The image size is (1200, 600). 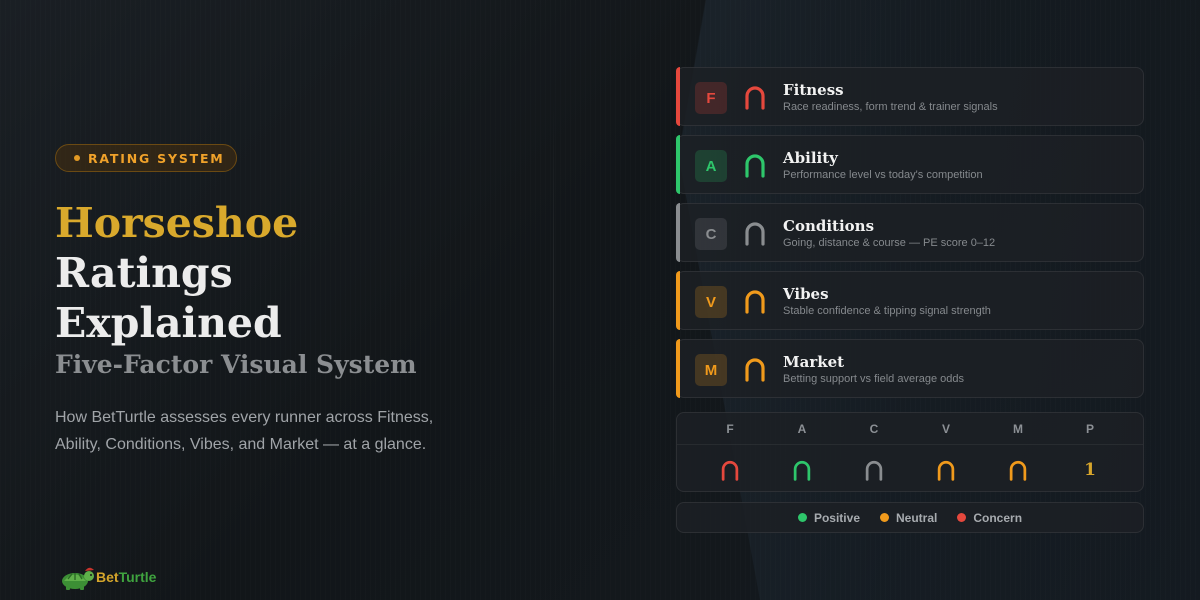 What do you see at coordinates (1018, 429) in the screenshot?
I see `summary-header-m: M` at bounding box center [1018, 429].